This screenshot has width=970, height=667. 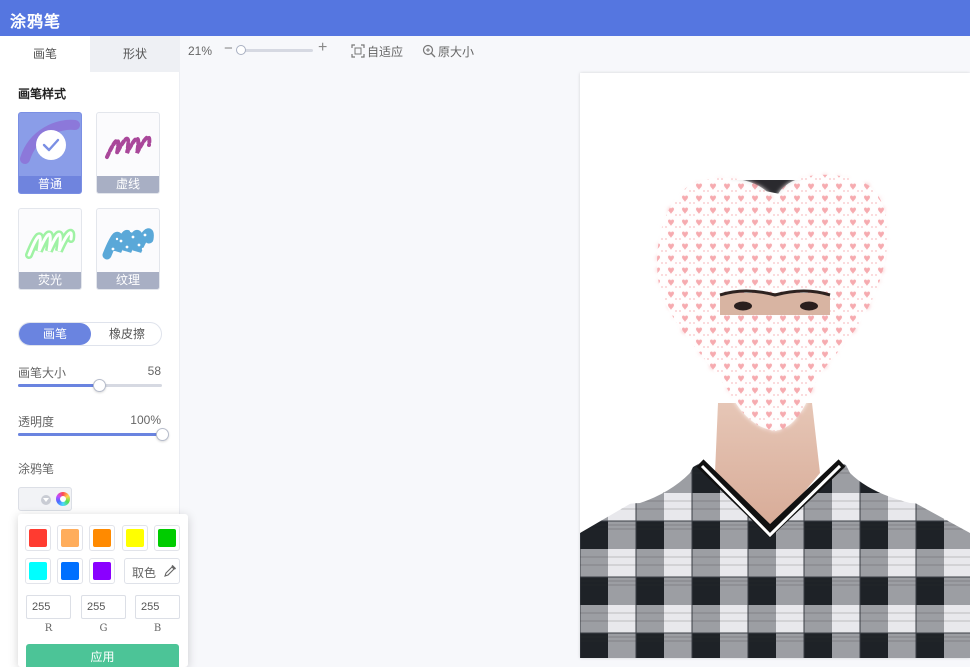 What do you see at coordinates (241, 50) in the screenshot?
I see `zoom-handle` at bounding box center [241, 50].